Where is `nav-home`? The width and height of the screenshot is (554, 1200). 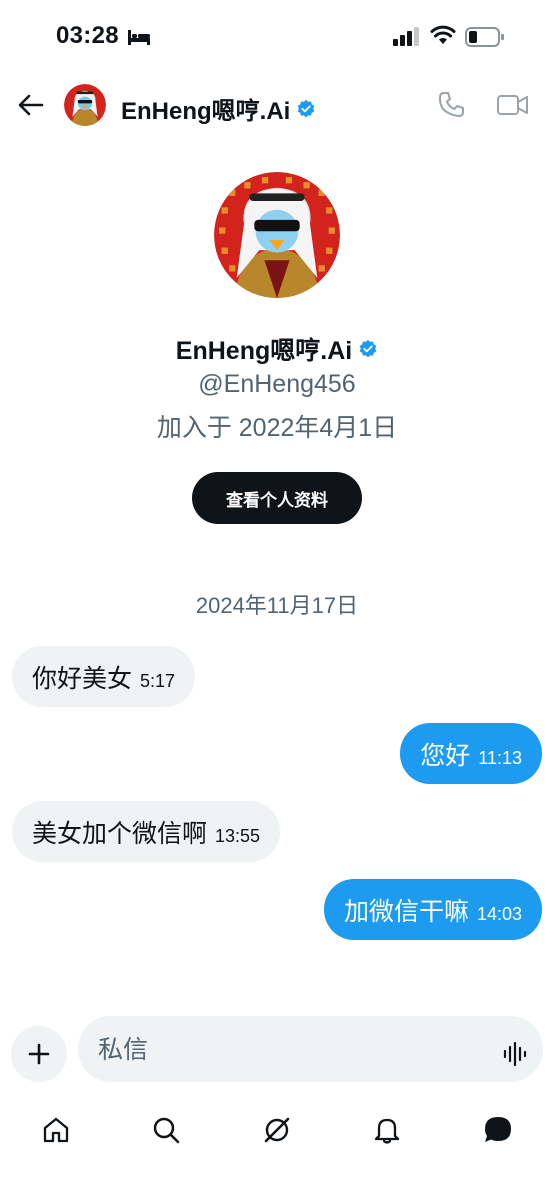 nav-home is located at coordinates (56, 1130).